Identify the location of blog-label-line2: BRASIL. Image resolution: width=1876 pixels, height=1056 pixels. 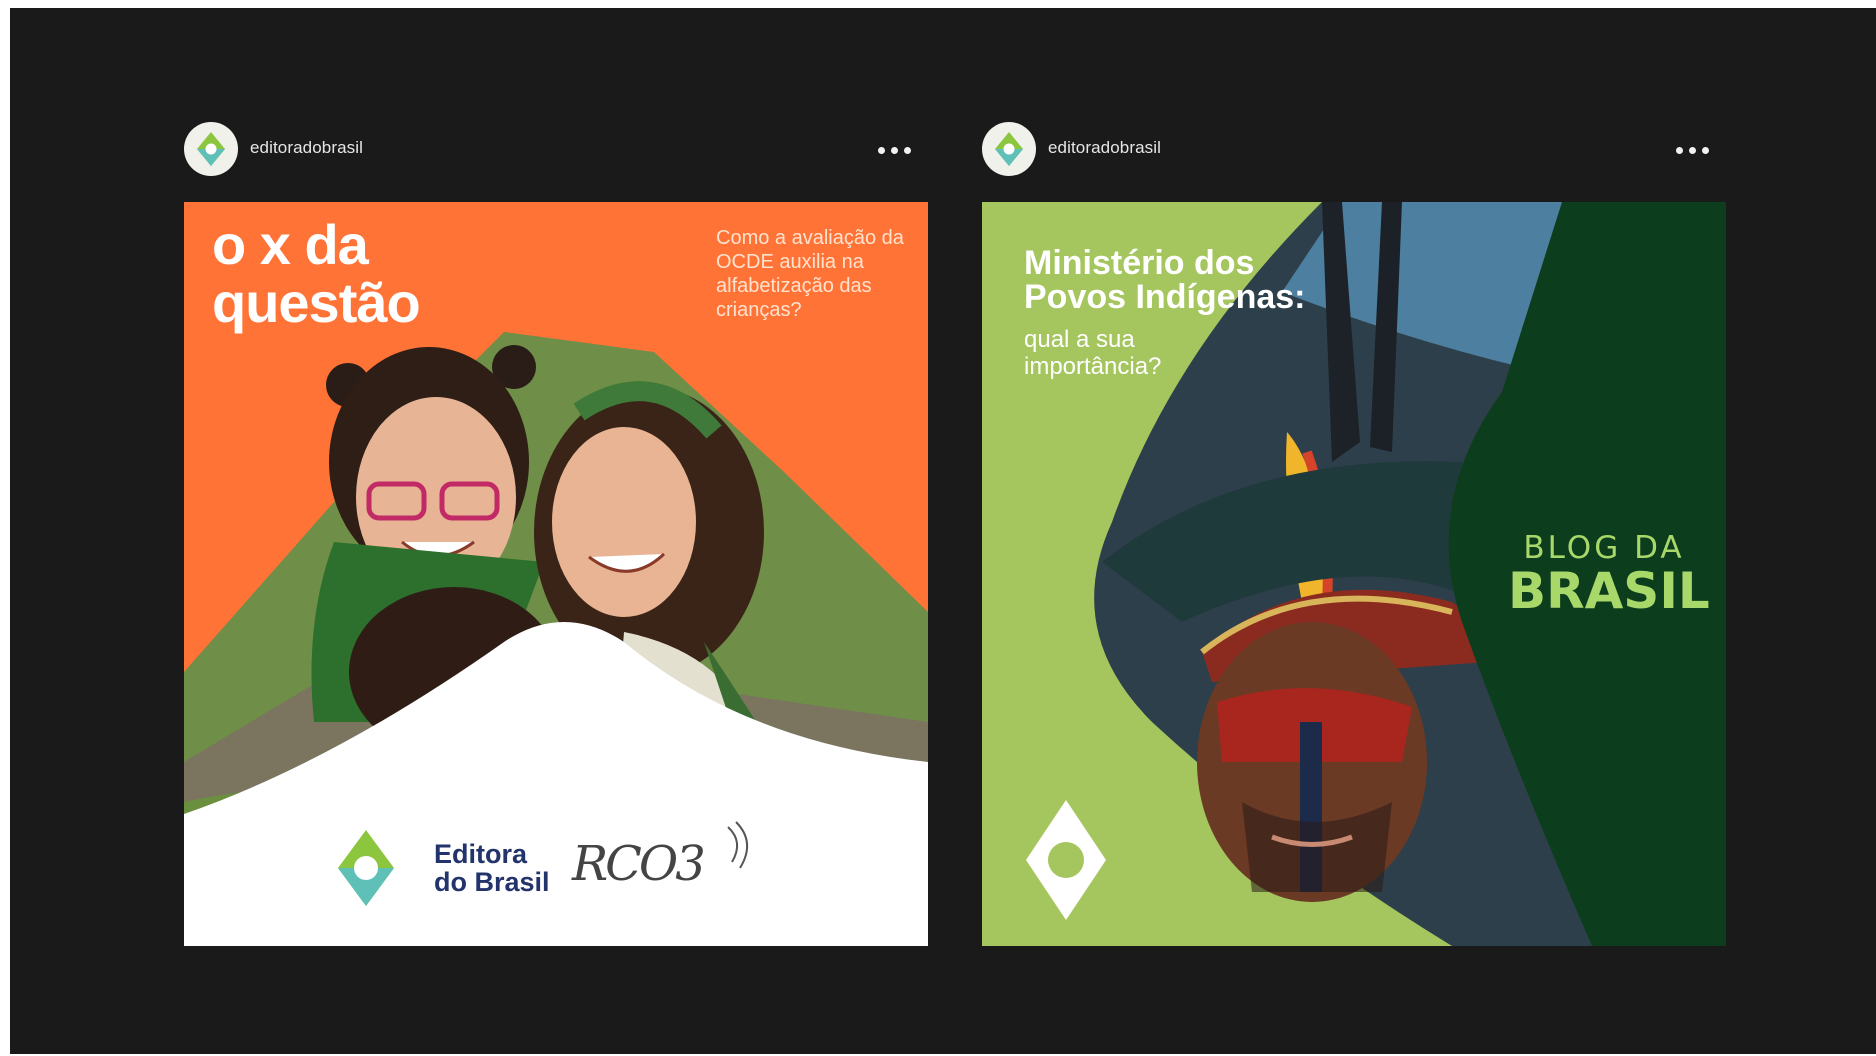
(1609, 591).